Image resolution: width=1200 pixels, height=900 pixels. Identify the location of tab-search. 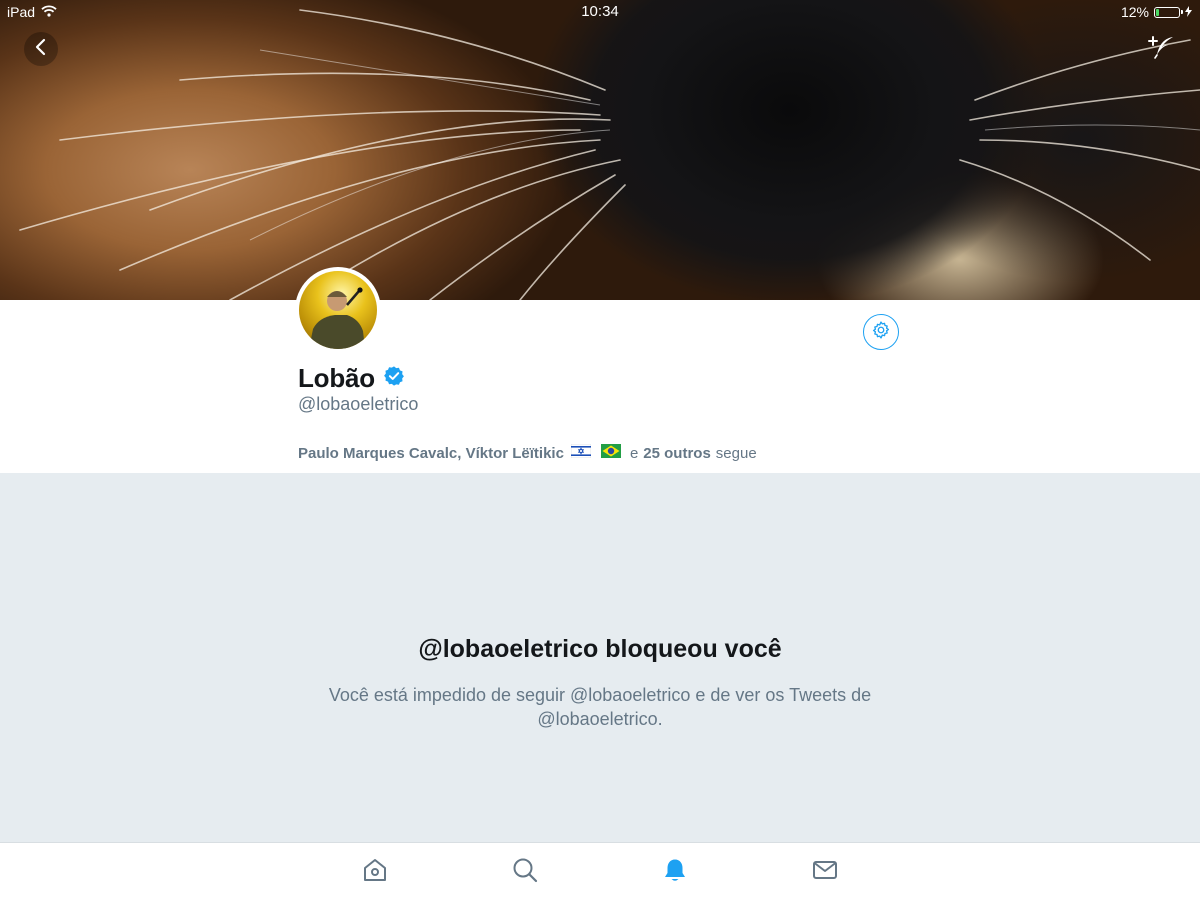
(525, 872).